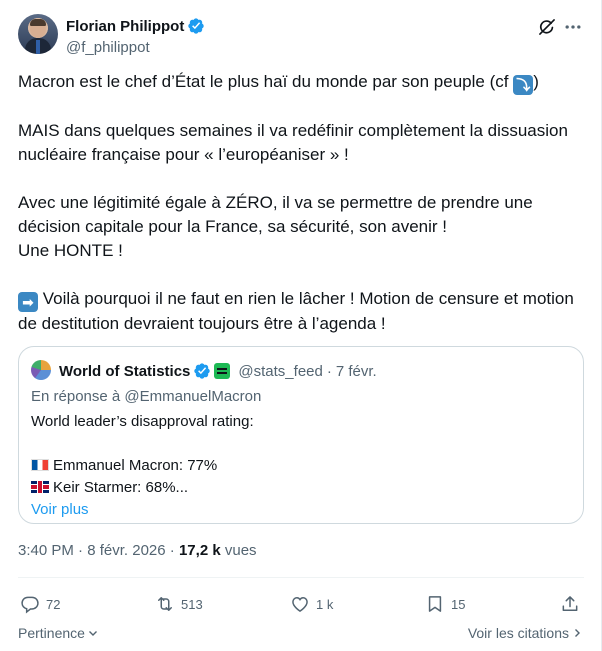 Image resolution: width=602 pixels, height=651 pixels. I want to click on quoted-line-2: Emmanuel Macron: 77%, so click(301, 466).